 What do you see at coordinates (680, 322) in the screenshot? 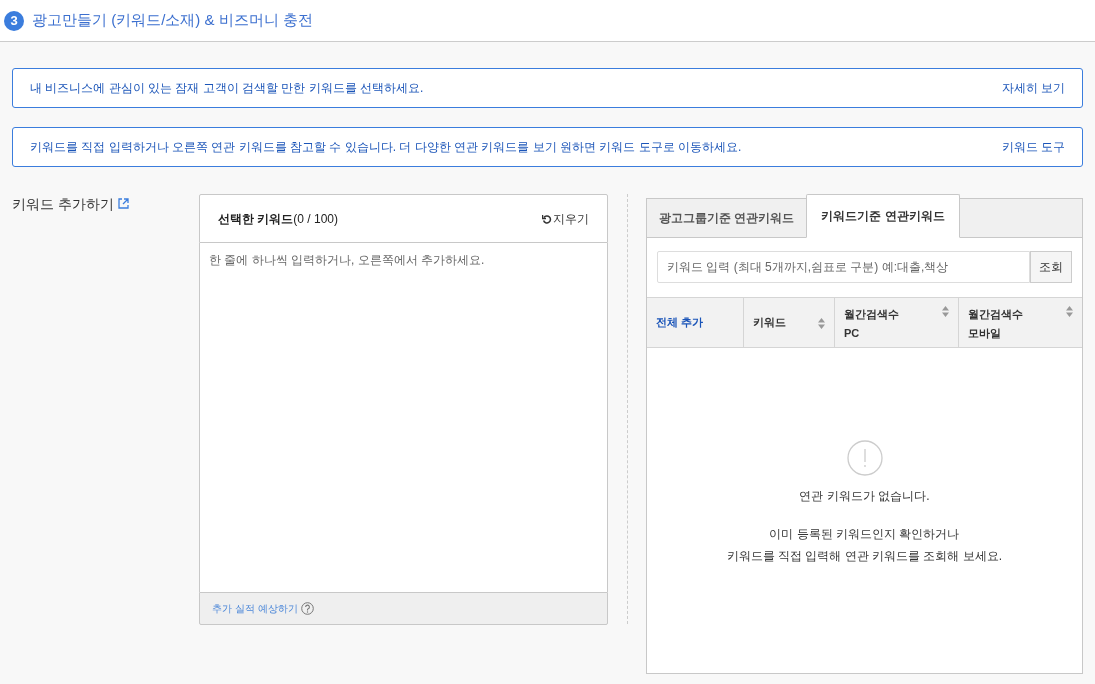
I see `add-all-link: 전체 추가` at bounding box center [680, 322].